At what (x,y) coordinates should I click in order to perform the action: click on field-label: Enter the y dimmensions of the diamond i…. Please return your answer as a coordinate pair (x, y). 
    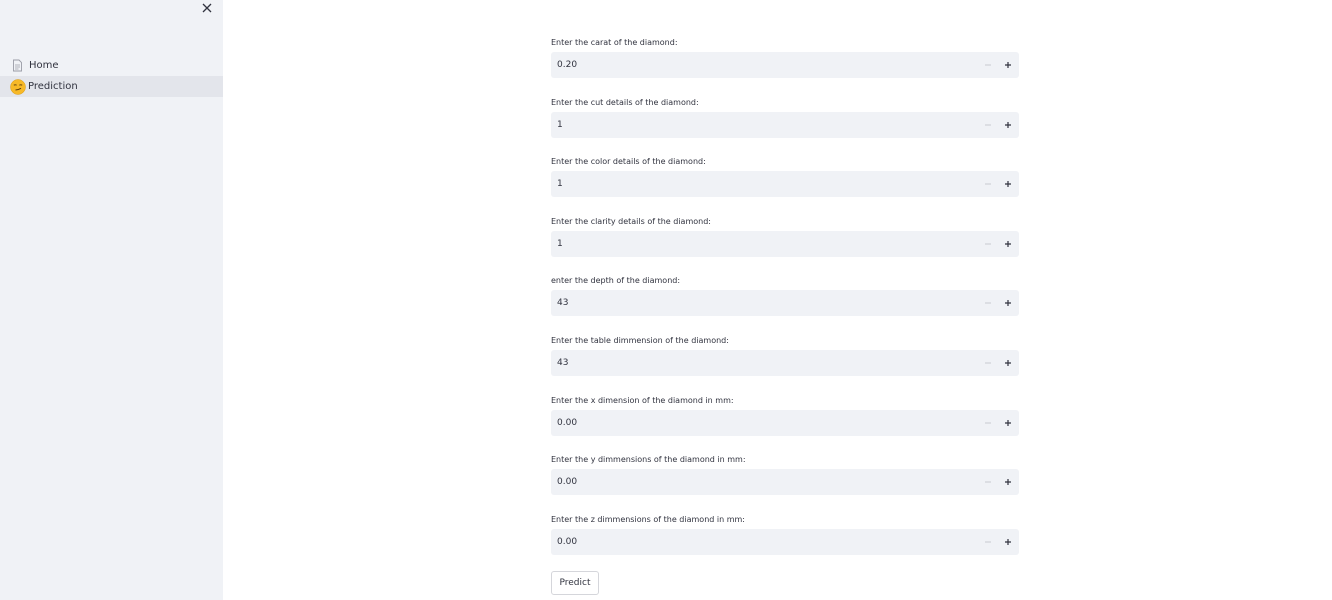
    Looking at the image, I should click on (648, 459).